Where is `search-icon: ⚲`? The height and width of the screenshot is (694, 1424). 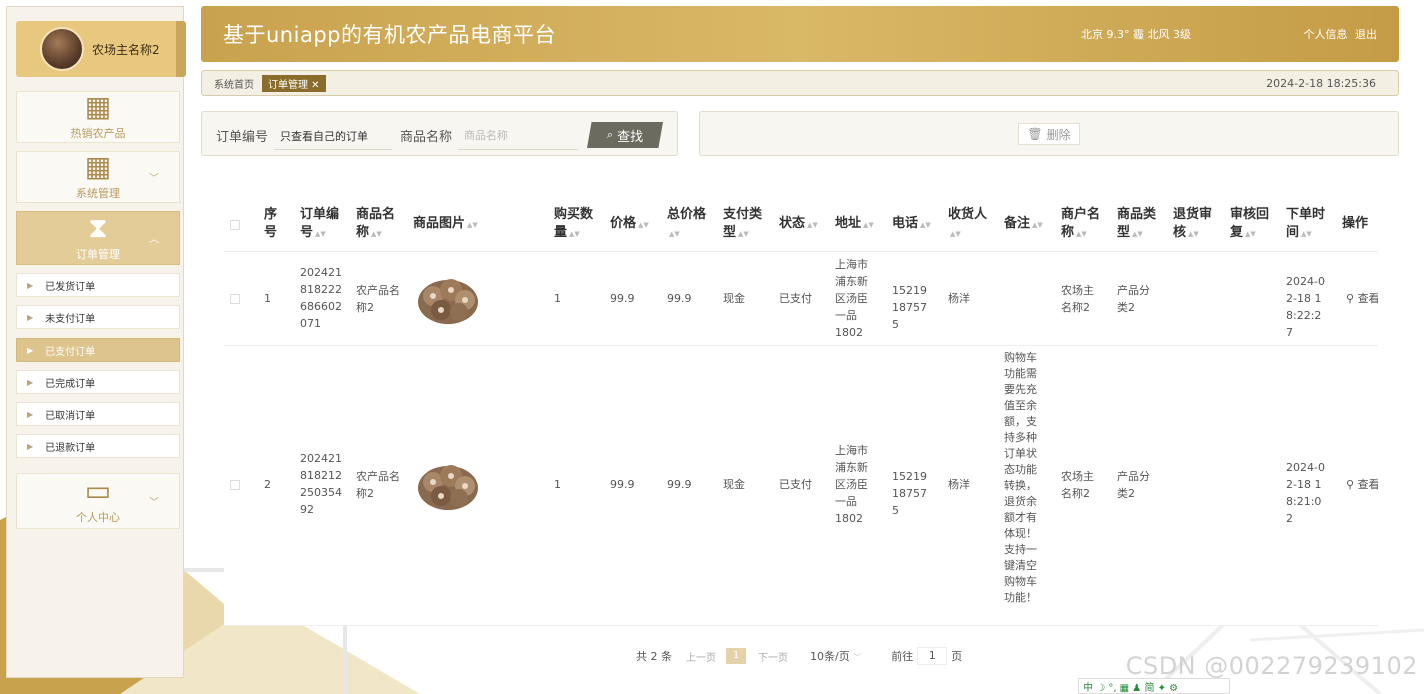
search-icon: ⚲ is located at coordinates (1350, 484).